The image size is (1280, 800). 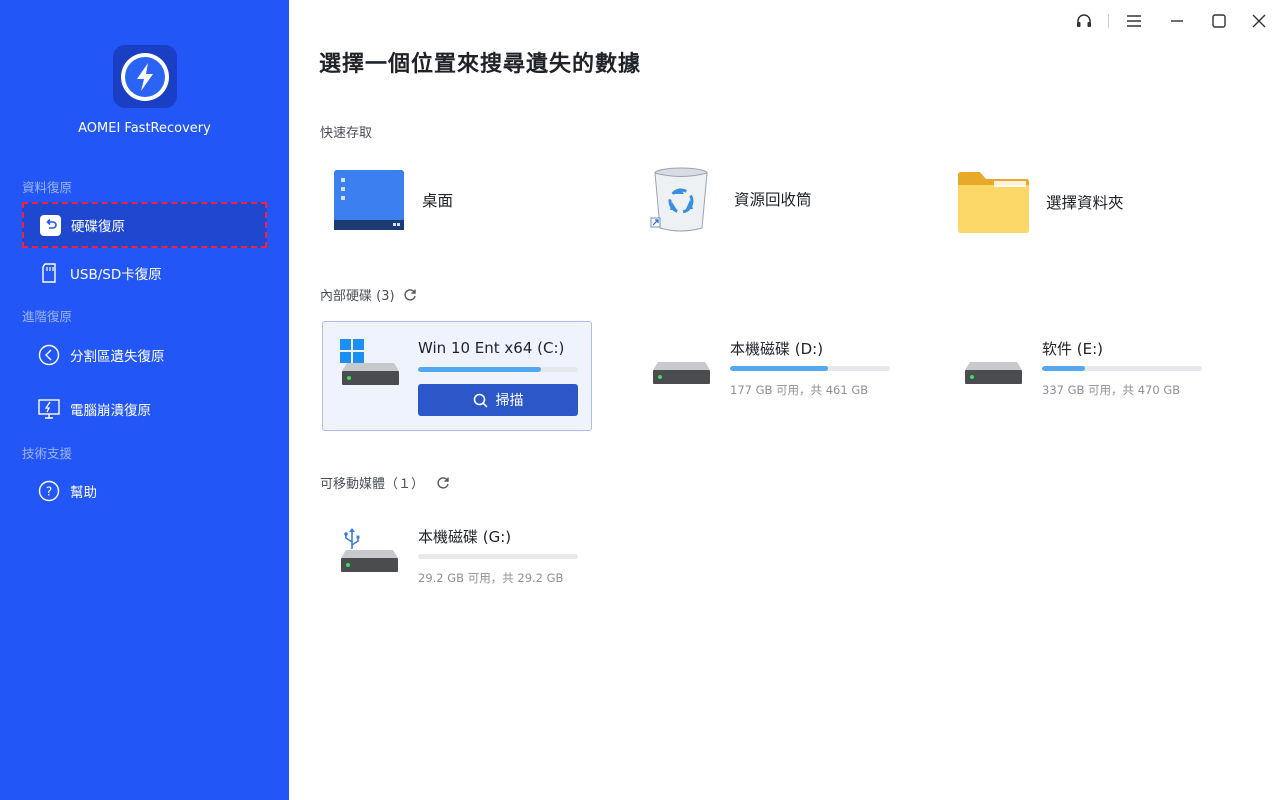 What do you see at coordinates (49, 273) in the screenshot?
I see `sd-card-icon` at bounding box center [49, 273].